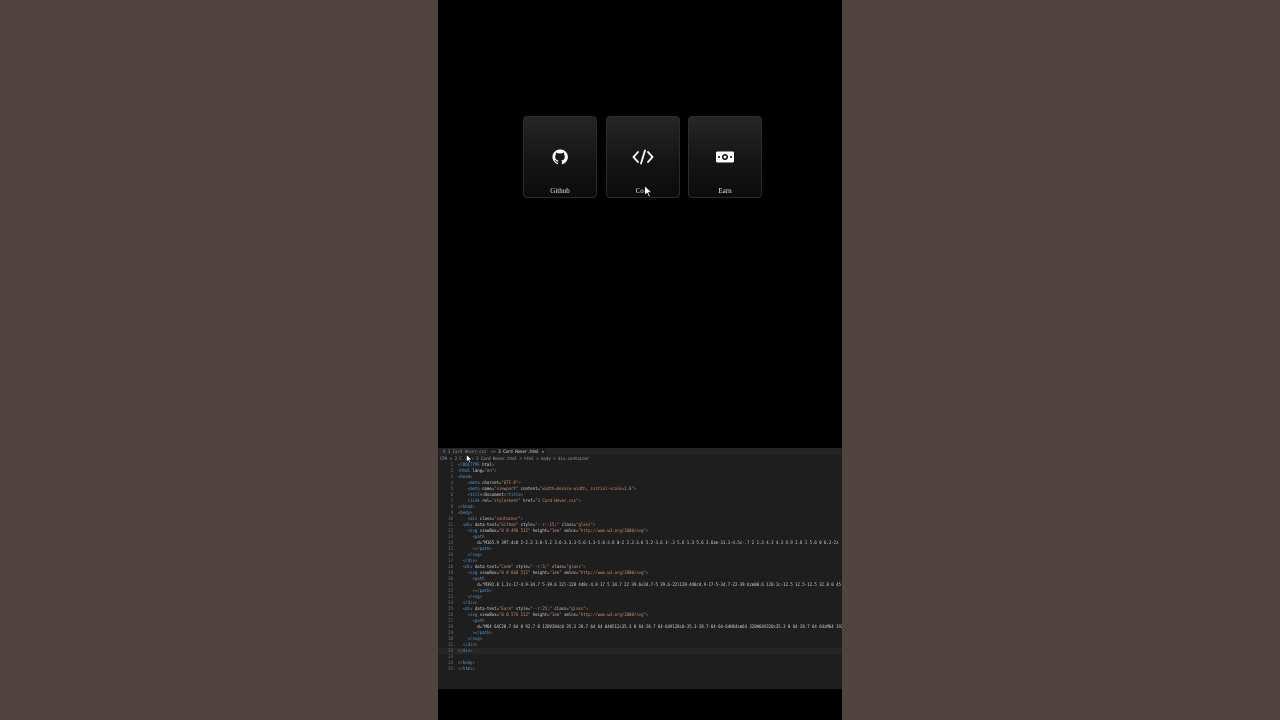  I want to click on bottom-bar, so click(640, 704).